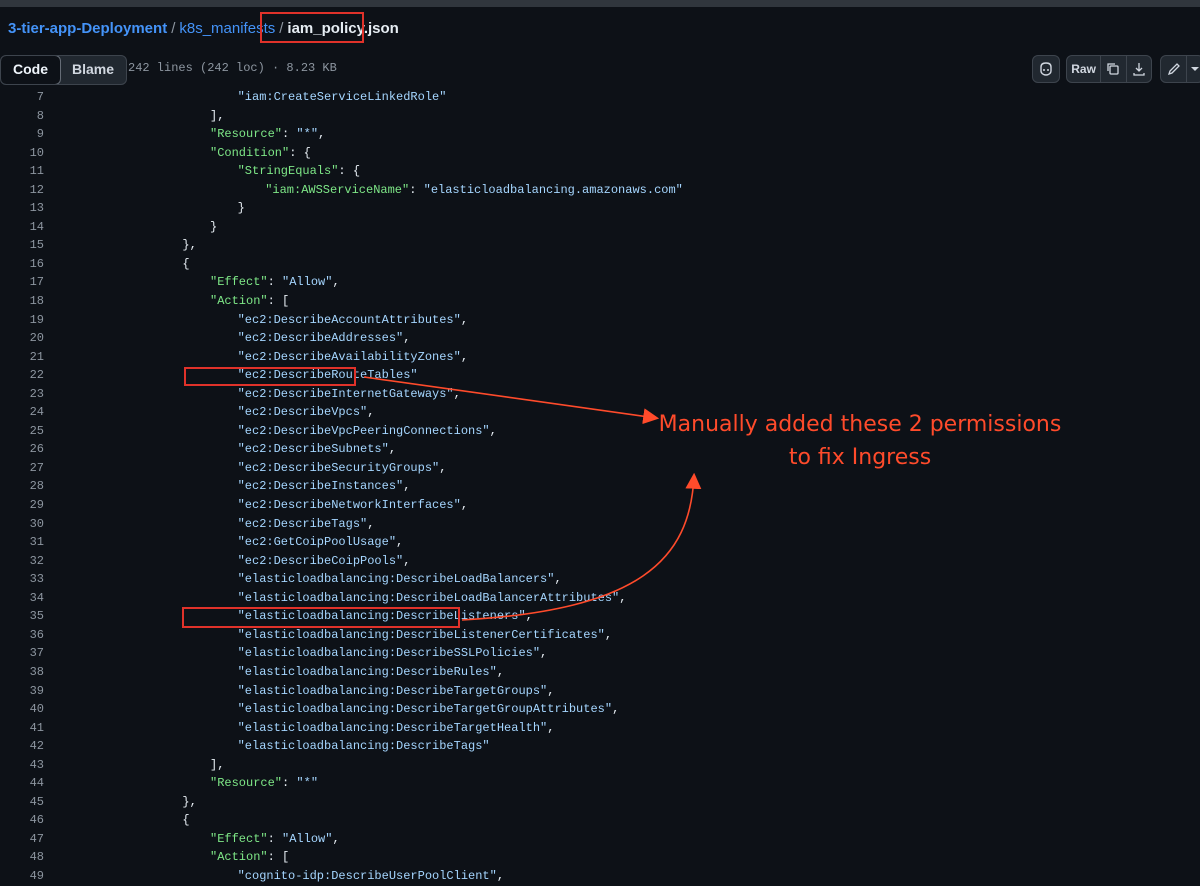  Describe the element at coordinates (22, 375) in the screenshot. I see `line-number: 22` at that location.